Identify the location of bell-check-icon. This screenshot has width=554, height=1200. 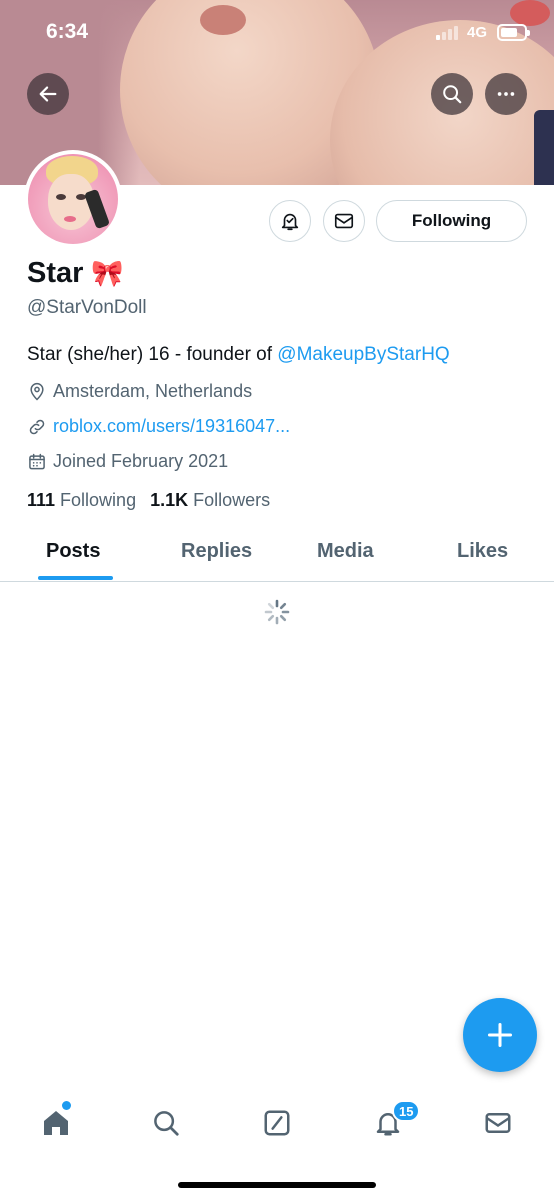
(290, 222).